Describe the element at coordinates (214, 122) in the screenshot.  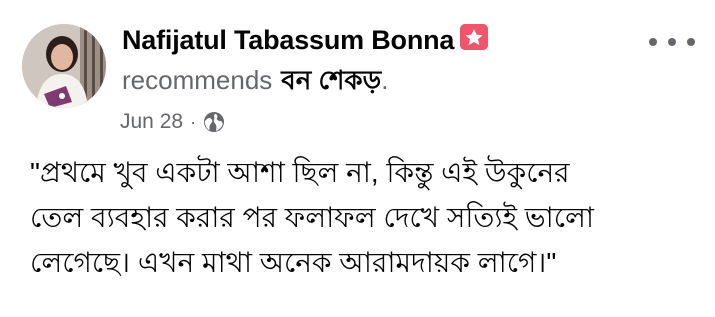
I see `globe-icon` at that location.